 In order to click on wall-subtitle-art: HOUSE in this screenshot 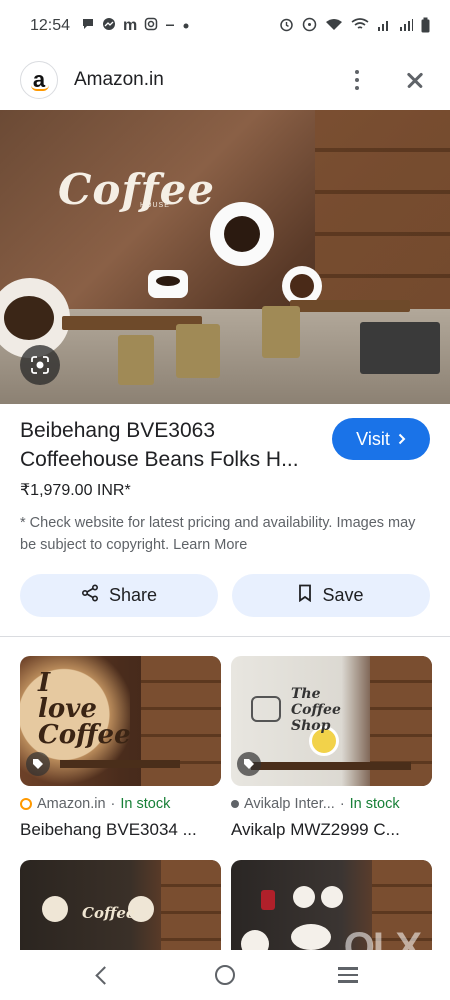, I will do `click(155, 205)`.